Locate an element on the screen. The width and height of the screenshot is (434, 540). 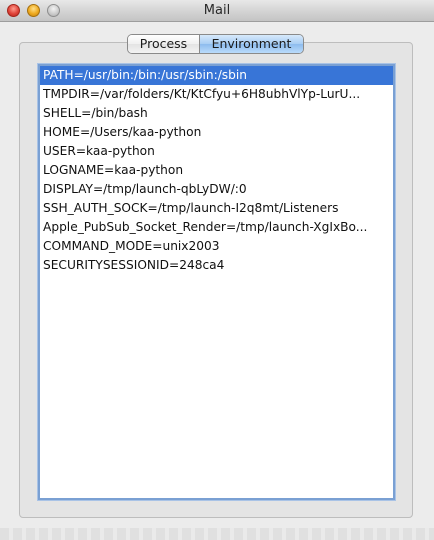
environment-variable-row: HOME=/Users/kaa-python is located at coordinates (216, 132).